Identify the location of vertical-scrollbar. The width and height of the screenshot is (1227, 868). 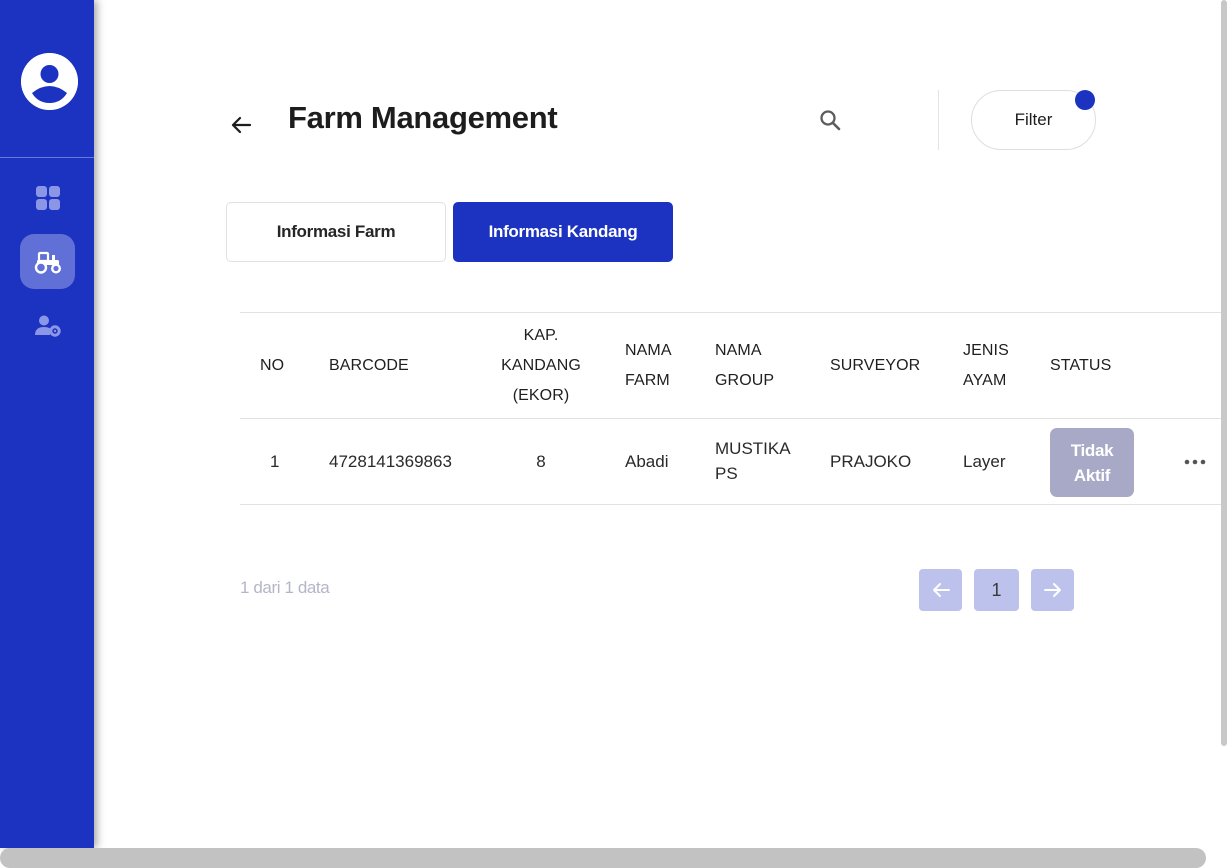
(1224, 373).